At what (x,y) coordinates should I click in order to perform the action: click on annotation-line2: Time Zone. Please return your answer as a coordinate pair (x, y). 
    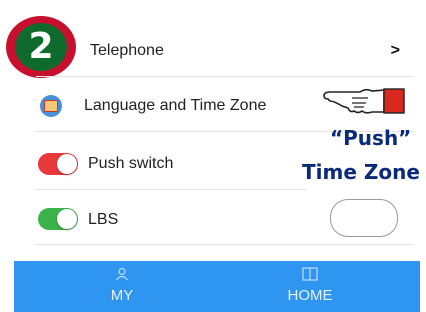
    Looking at the image, I should click on (361, 172).